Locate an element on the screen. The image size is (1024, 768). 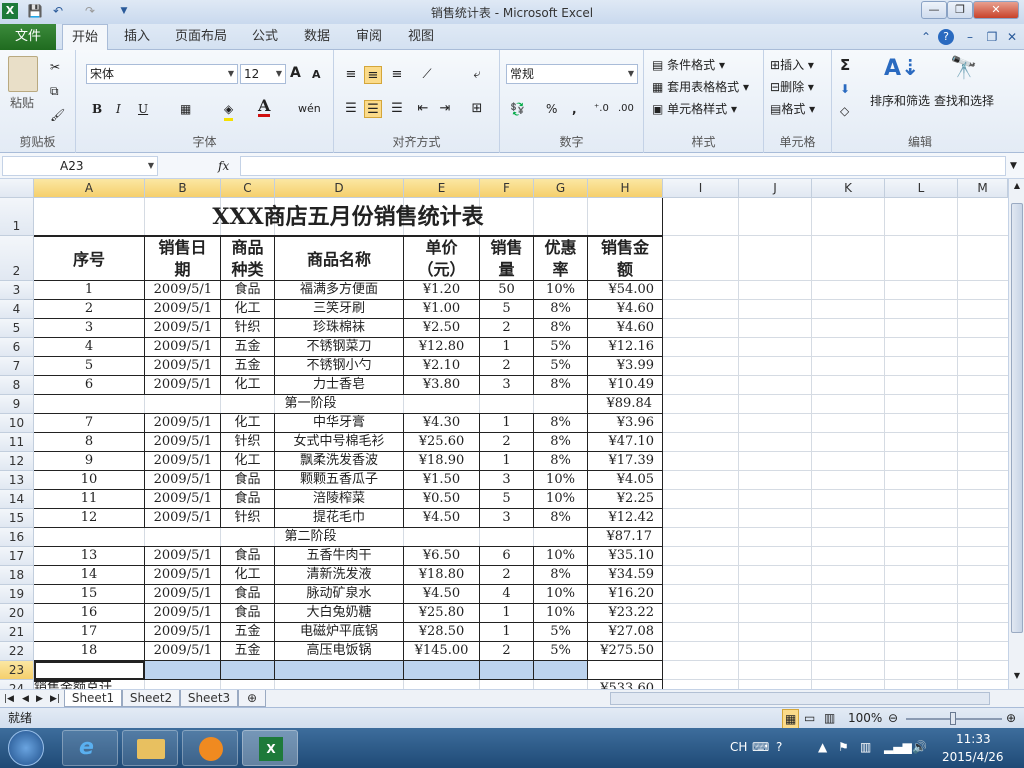
sheet-tab-2: Sheet2 is located at coordinates (151, 698).